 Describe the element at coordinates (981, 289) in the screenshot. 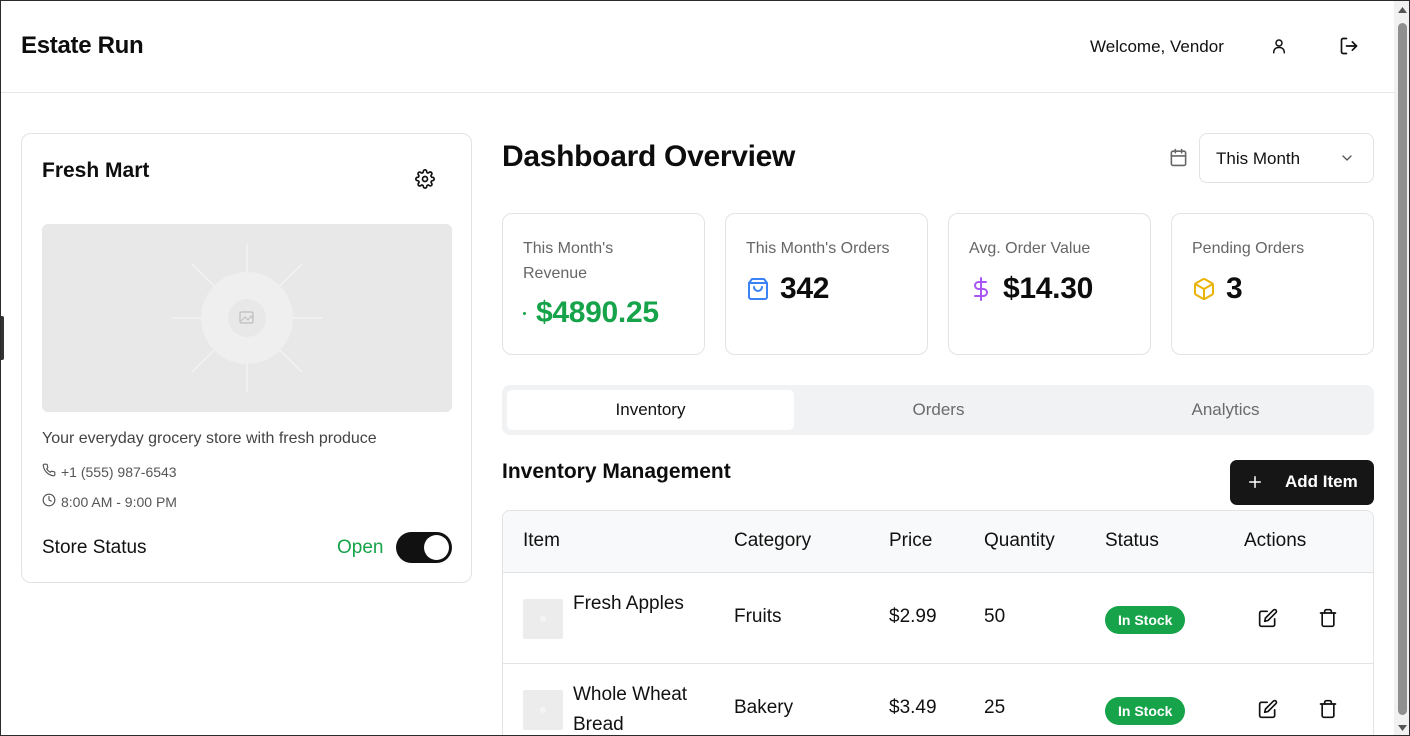

I see `dollar-icon` at that location.